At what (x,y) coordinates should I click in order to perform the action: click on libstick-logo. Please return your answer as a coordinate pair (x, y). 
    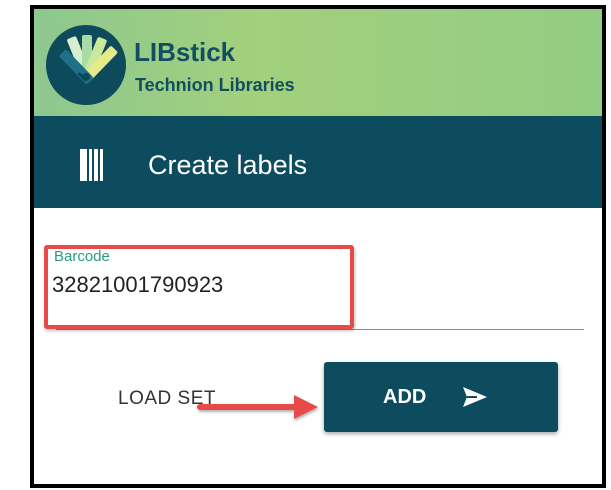
    Looking at the image, I should click on (86, 65).